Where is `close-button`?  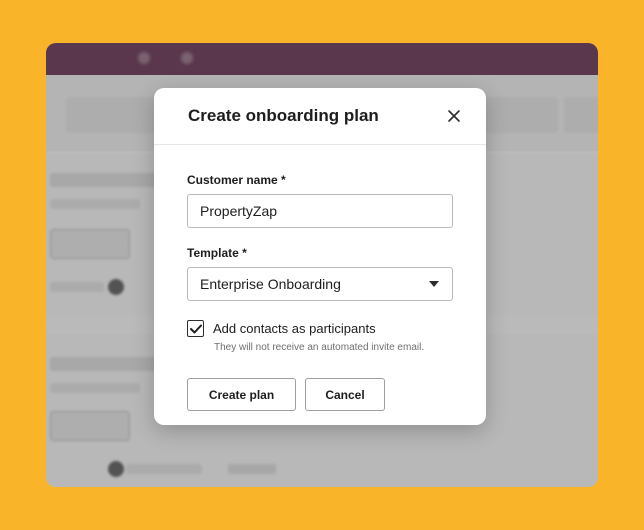 close-button is located at coordinates (454, 116).